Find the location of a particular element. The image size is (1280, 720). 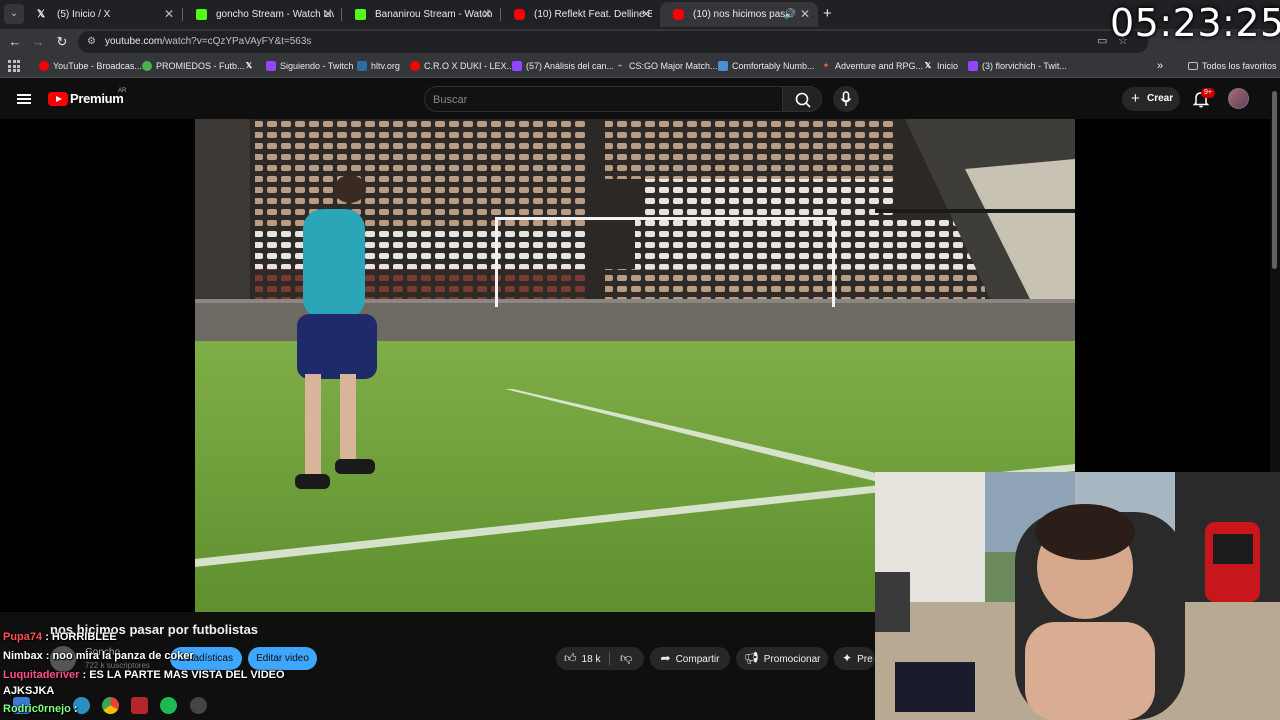

youtube-premium-brand: Premium is located at coordinates (97, 98).